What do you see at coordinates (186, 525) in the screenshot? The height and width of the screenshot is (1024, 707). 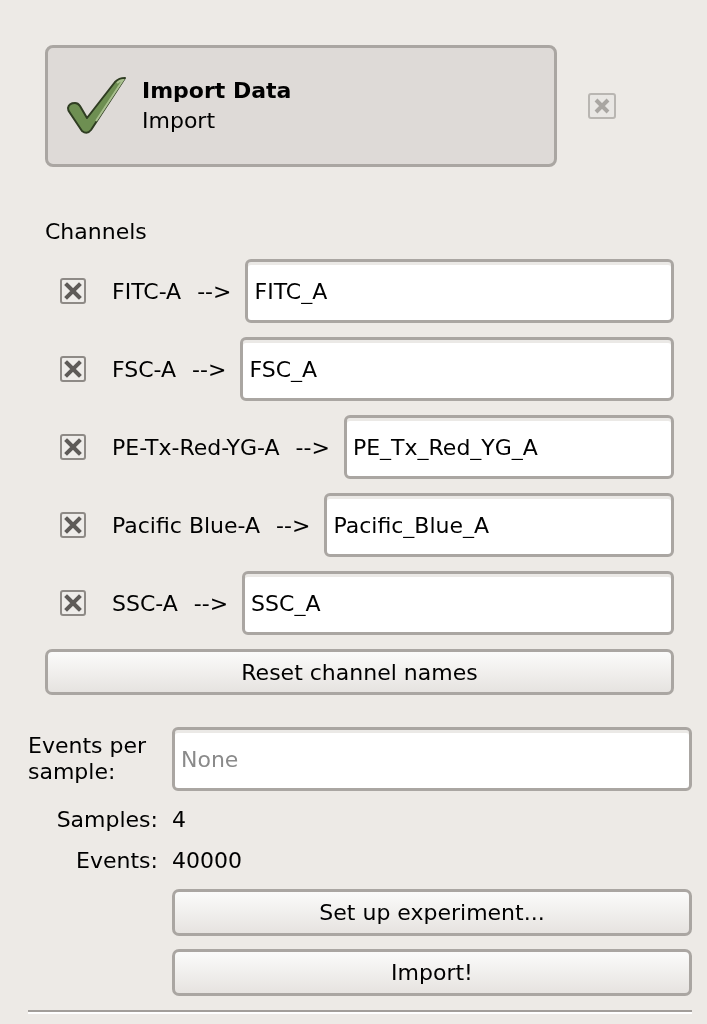 I see `channel-label: Pacific Blue-A` at bounding box center [186, 525].